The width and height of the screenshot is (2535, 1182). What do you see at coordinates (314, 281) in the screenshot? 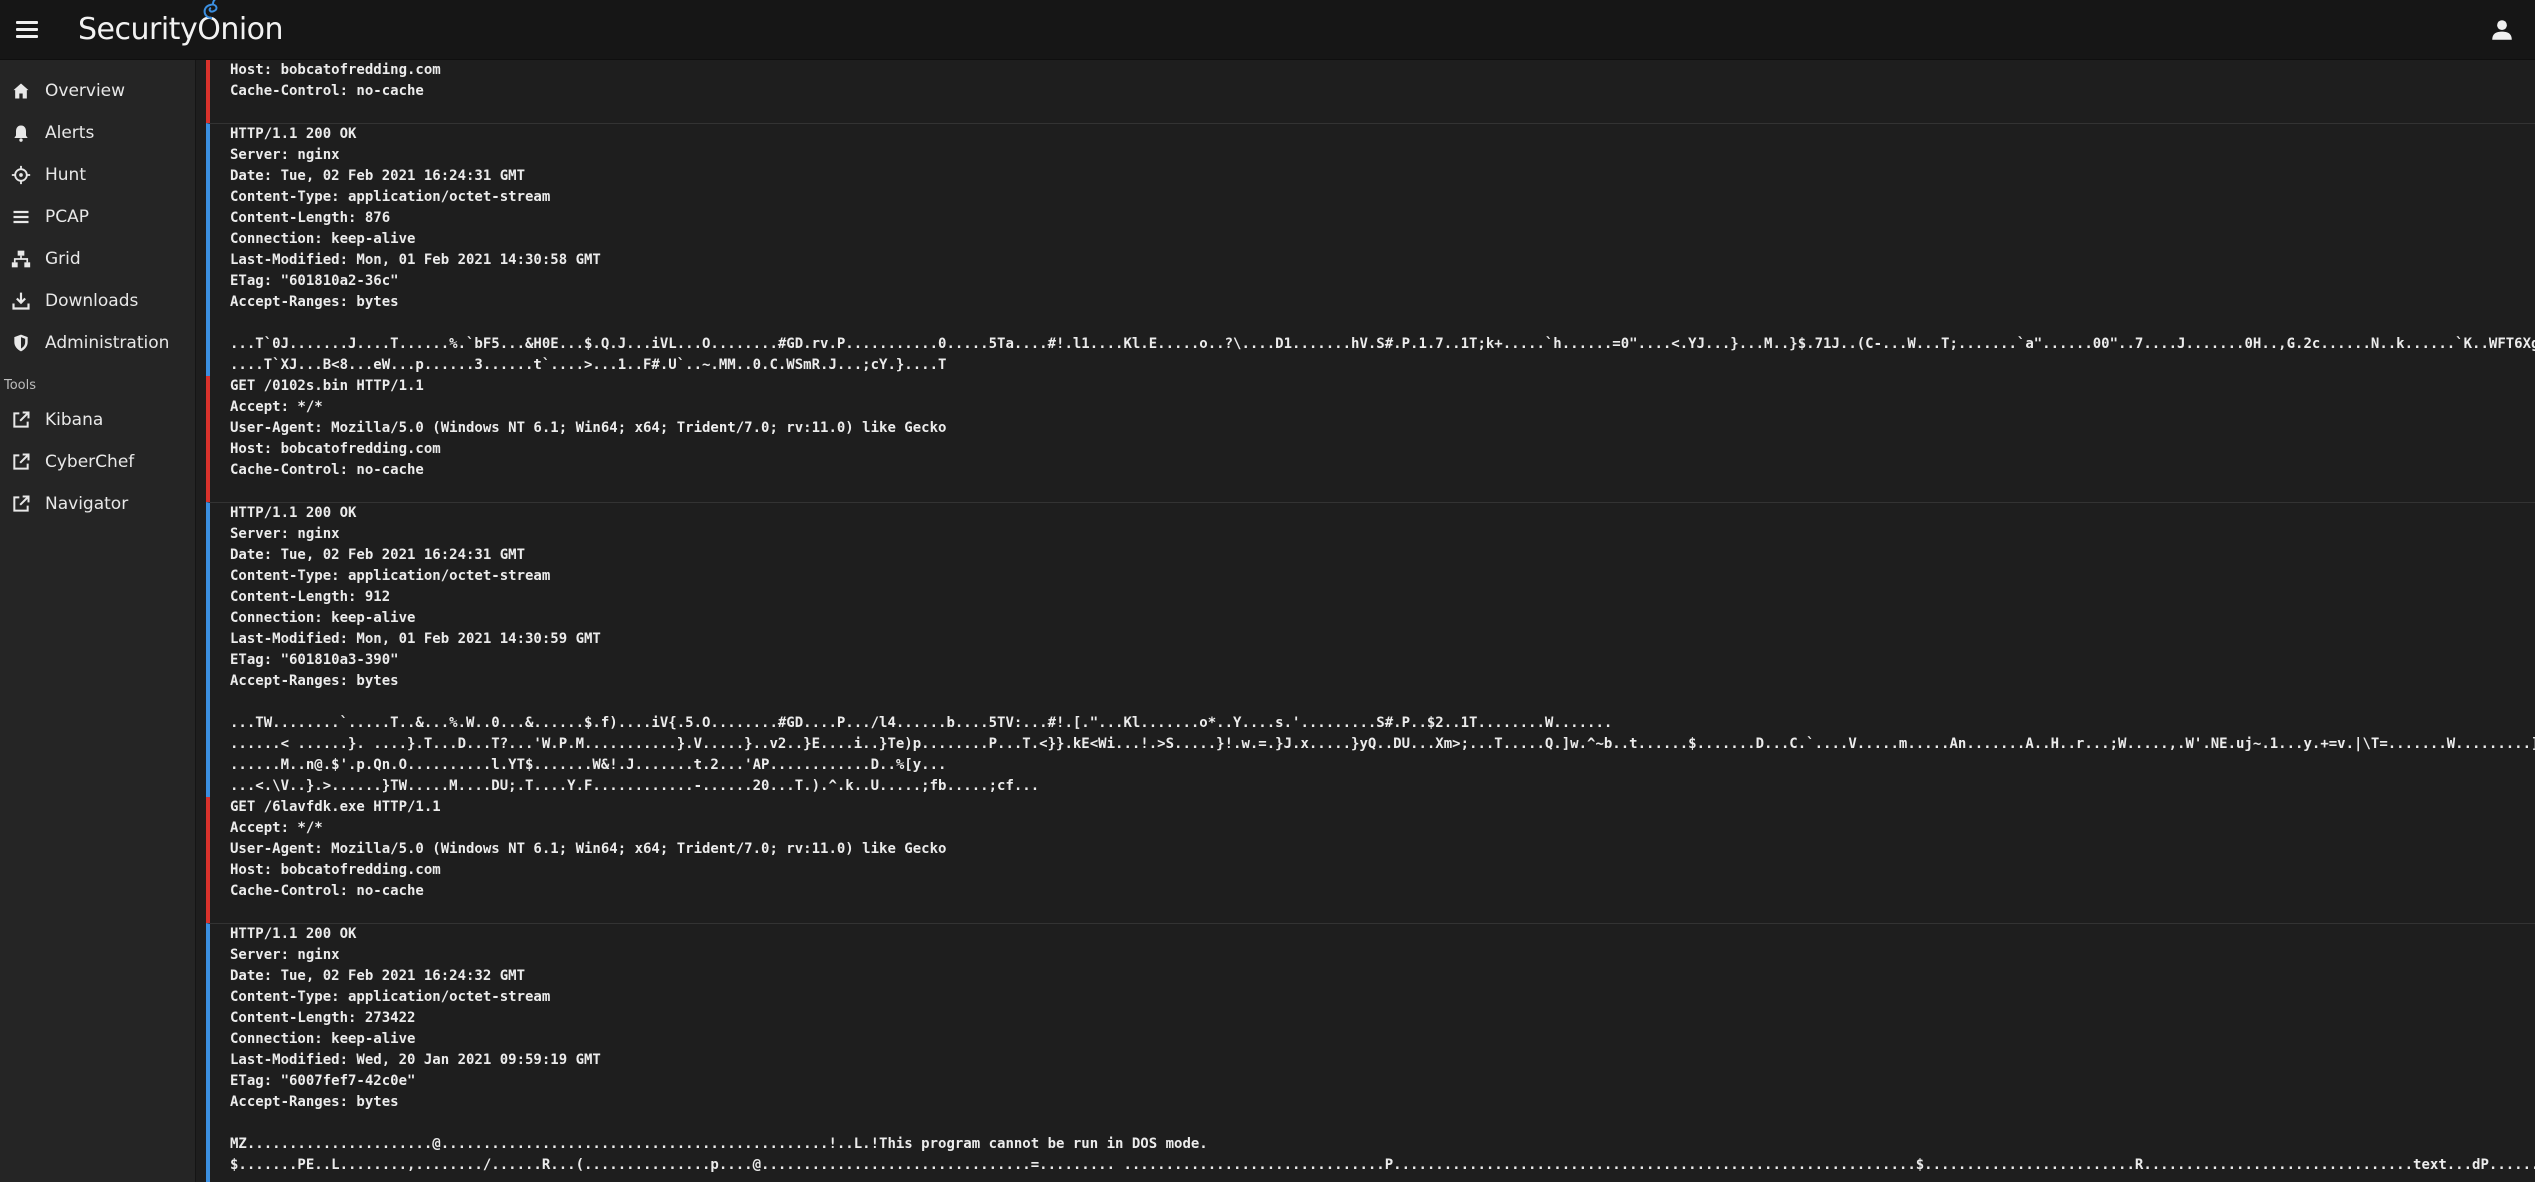
I see `transcript-line: ETag: "601810a2-36c"` at bounding box center [314, 281].